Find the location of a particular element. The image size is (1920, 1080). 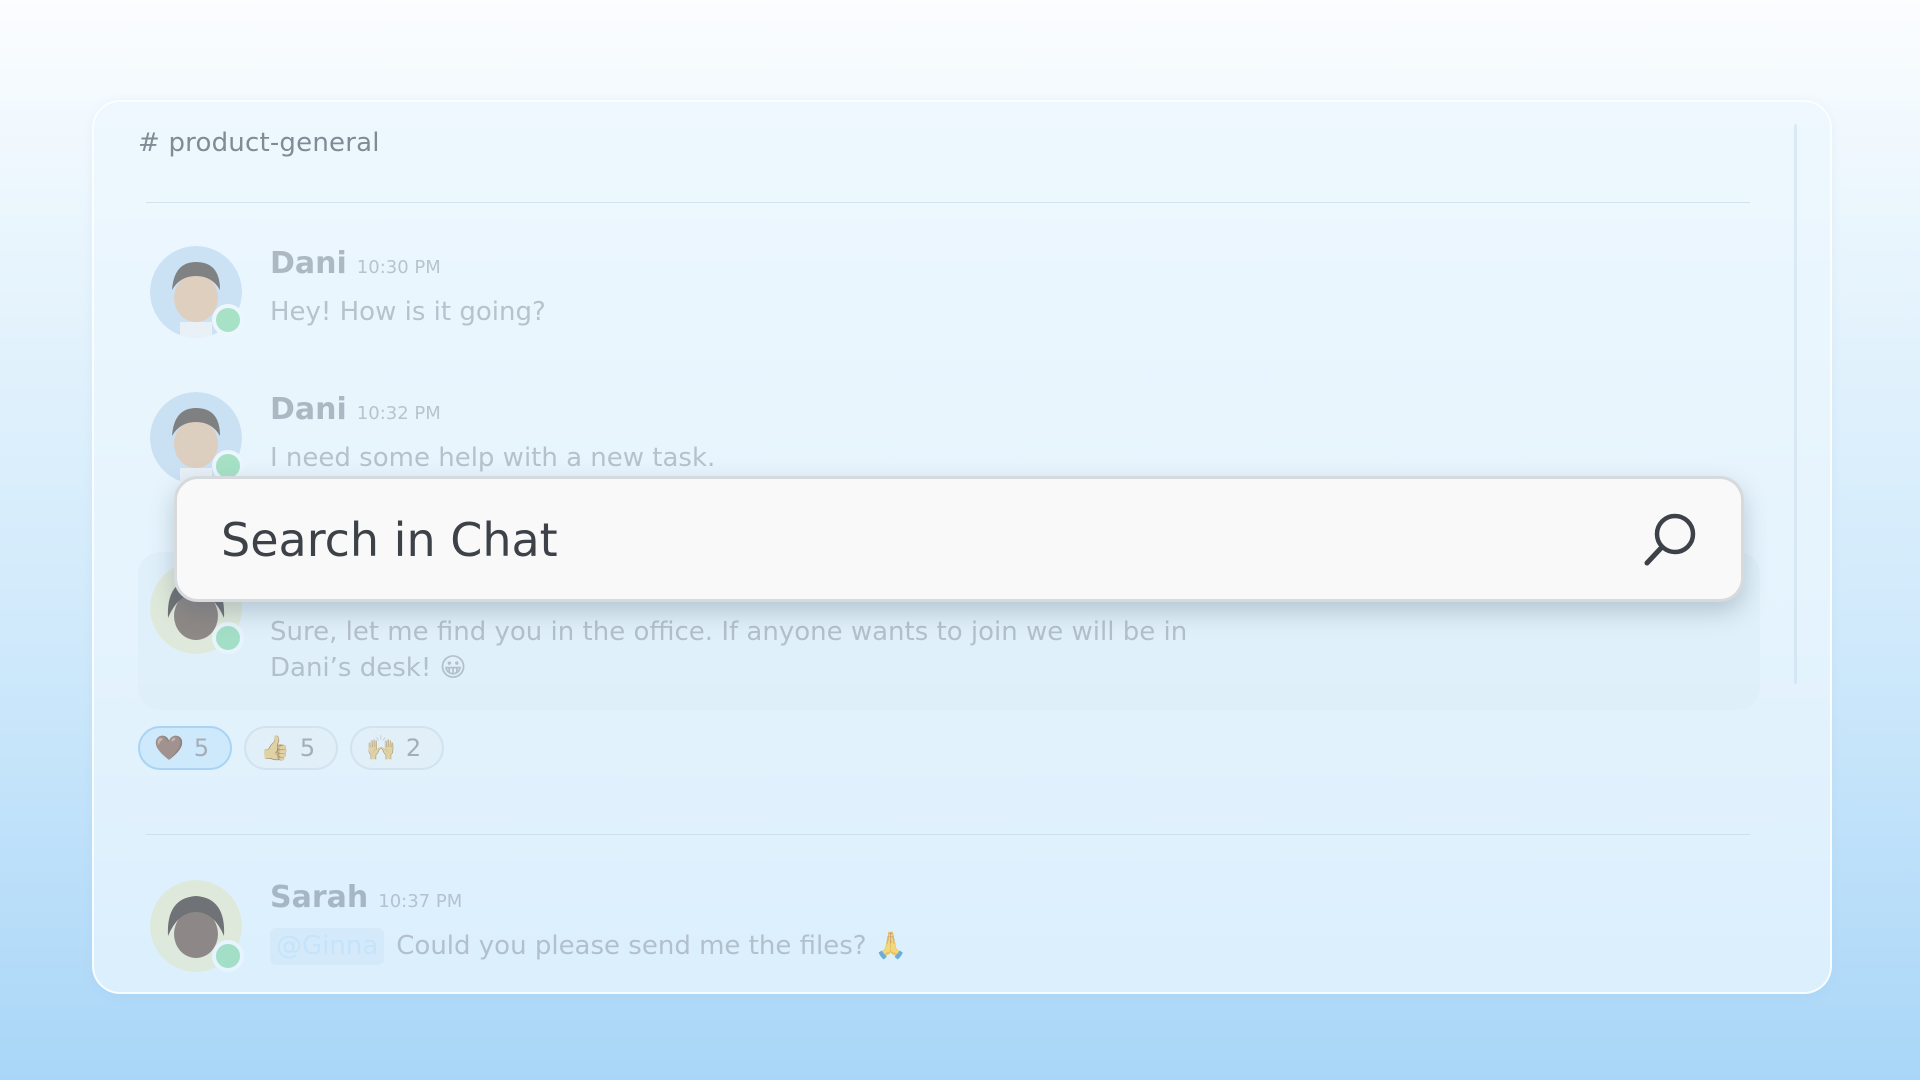

reaction-raised-hands: 🙌 2 is located at coordinates (397, 748).